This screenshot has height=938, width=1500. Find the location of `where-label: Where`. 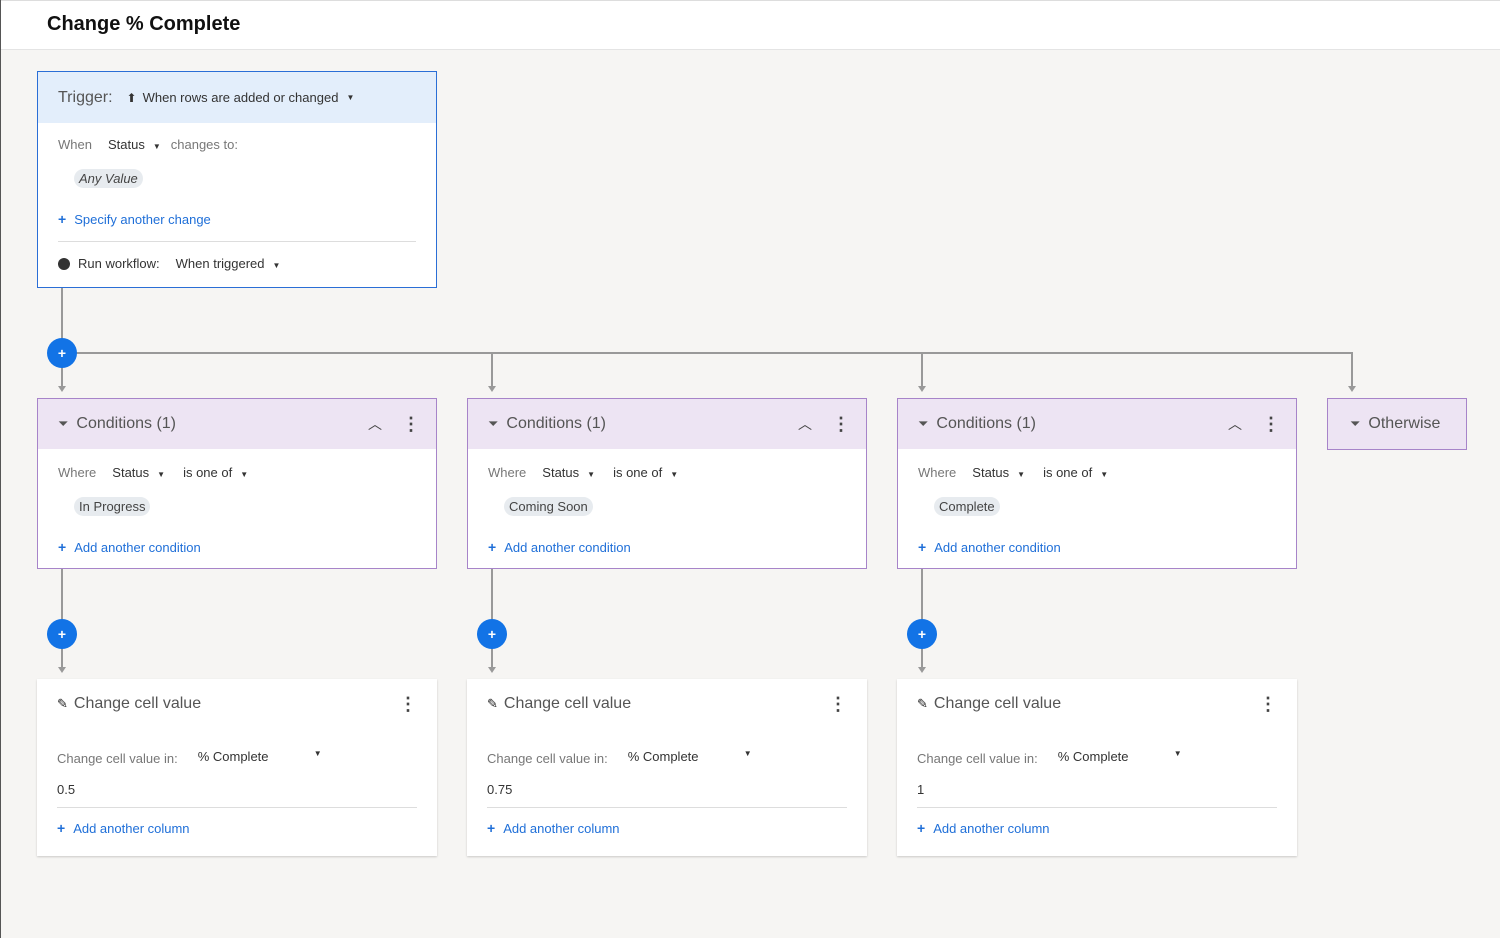

where-label: Where is located at coordinates (77, 472).